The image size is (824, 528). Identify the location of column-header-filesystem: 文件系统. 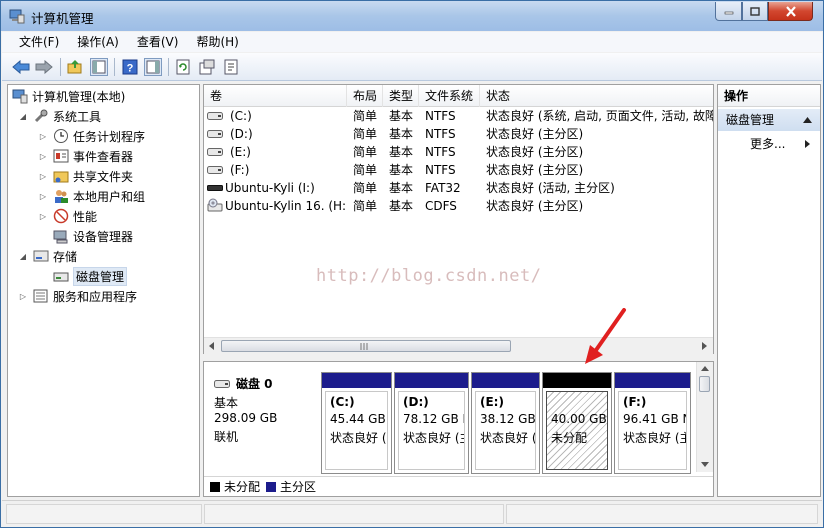
(449, 96).